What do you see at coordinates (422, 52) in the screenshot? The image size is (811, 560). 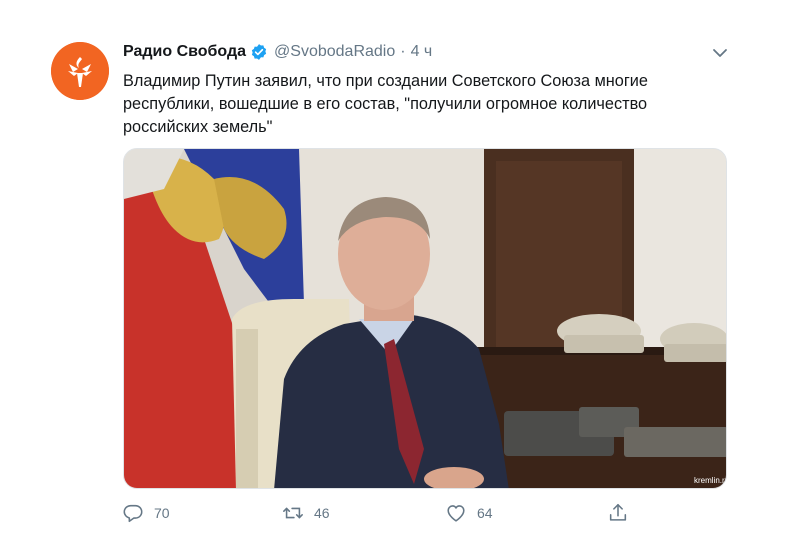 I see `timestamp: 4 ч` at bounding box center [422, 52].